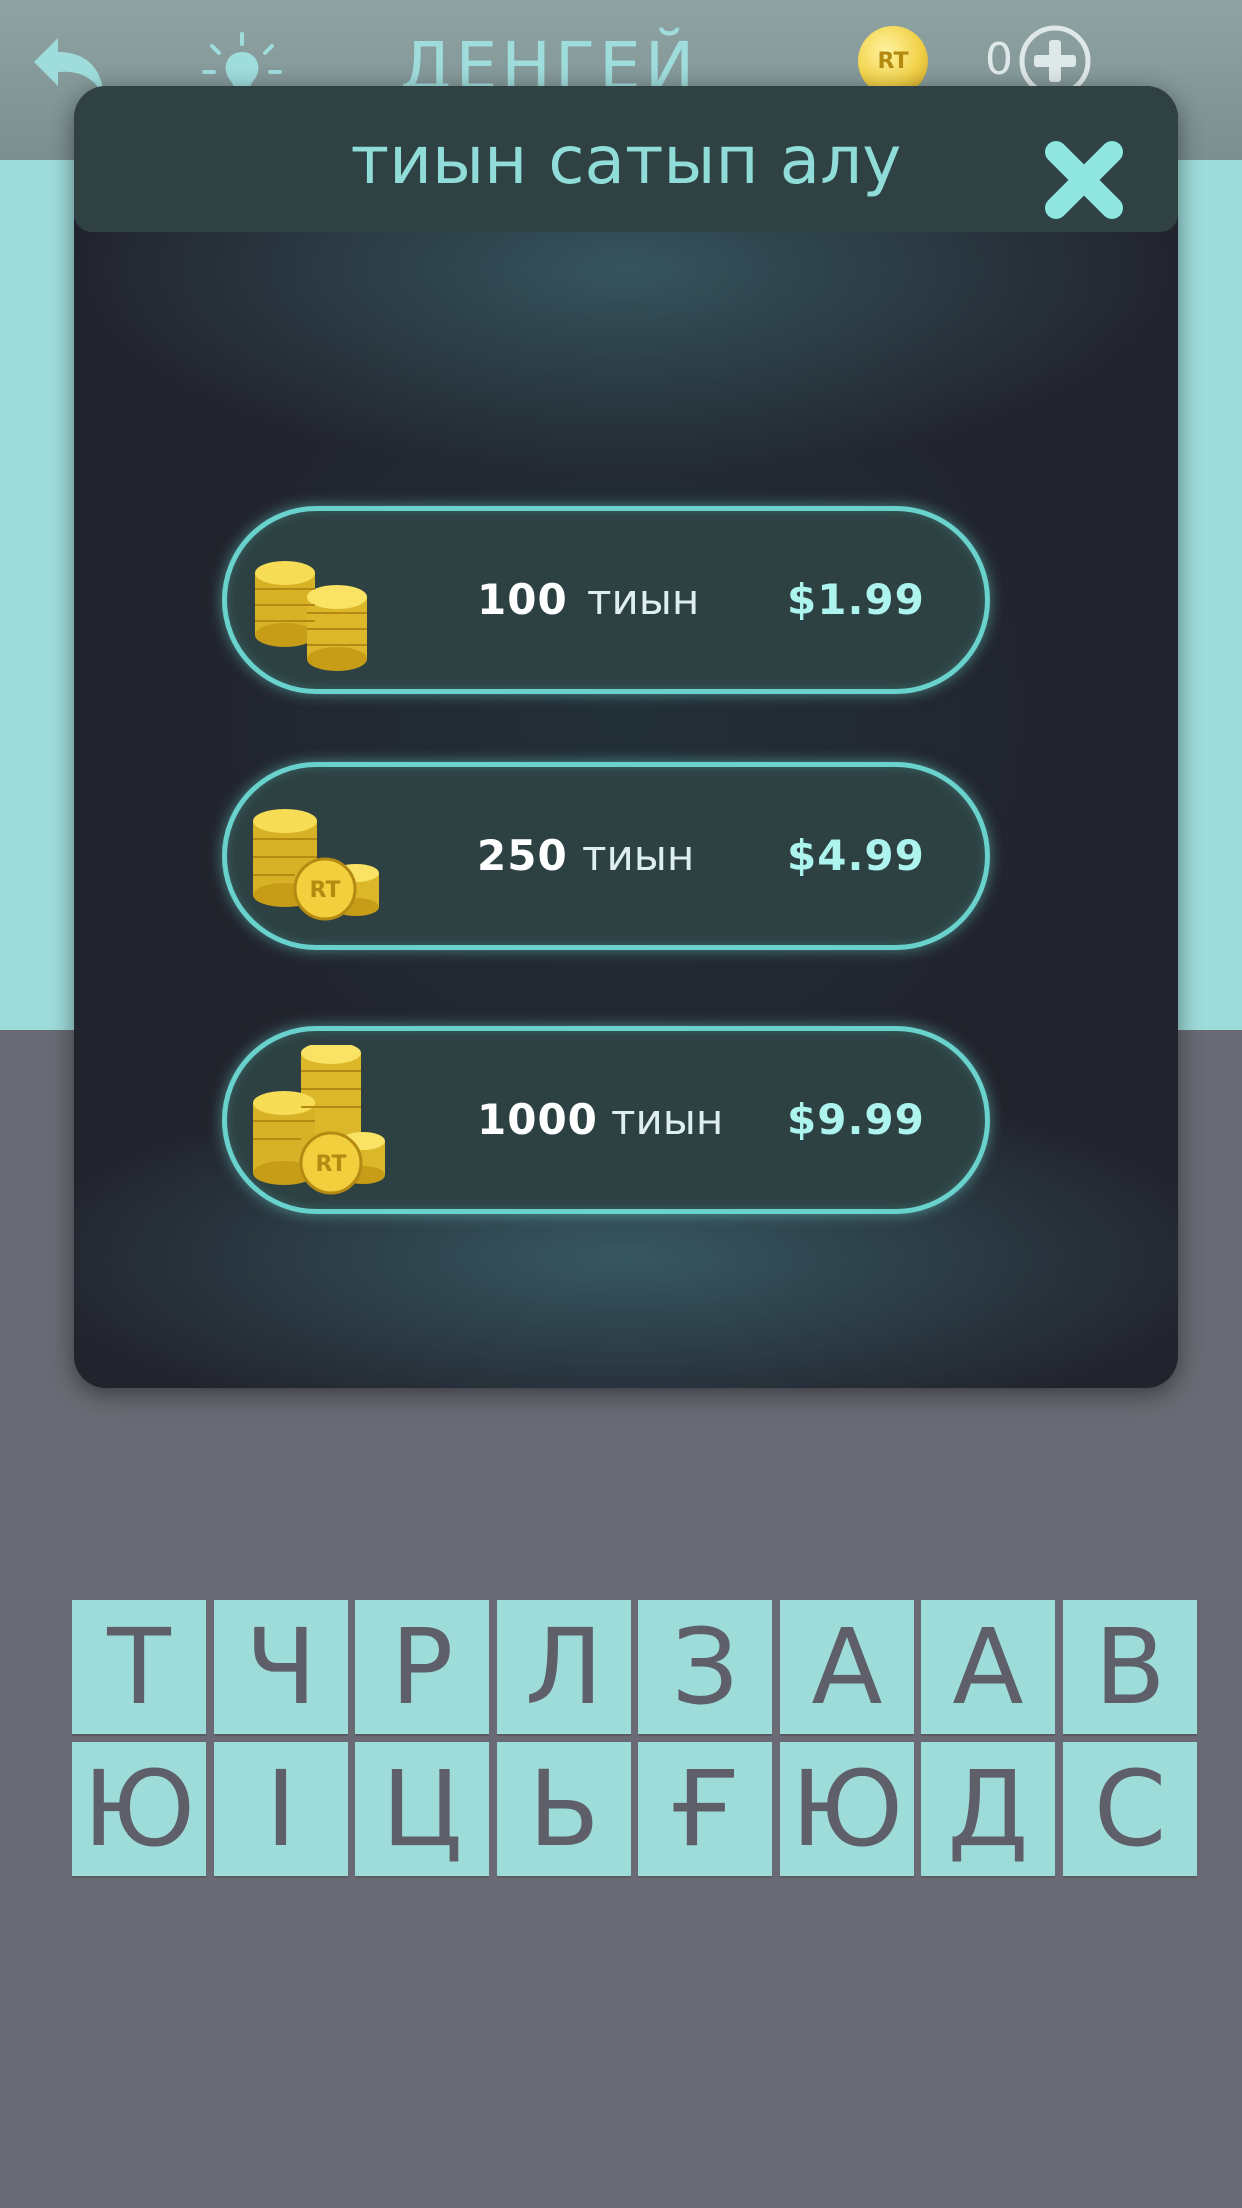  What do you see at coordinates (988, 1809) in the screenshot?
I see `letter-key: Д` at bounding box center [988, 1809].